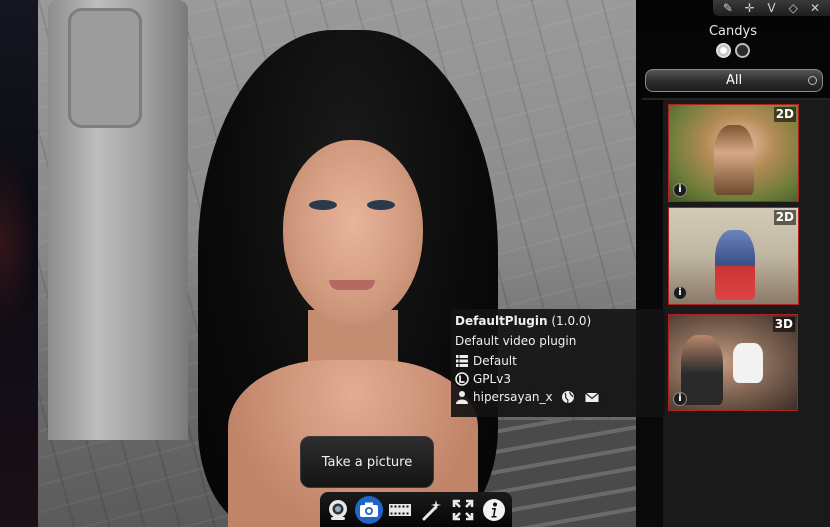 Image resolution: width=830 pixels, height=527 pixels. What do you see at coordinates (728, 8) in the screenshot?
I see `pencil-icon: ✎` at bounding box center [728, 8].